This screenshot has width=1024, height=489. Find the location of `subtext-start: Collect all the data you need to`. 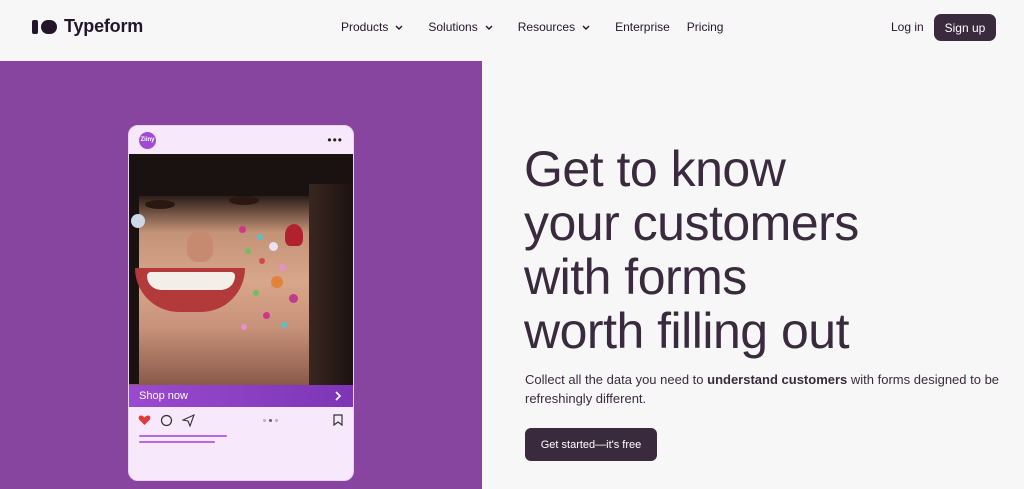

subtext-start: Collect all the data you need to is located at coordinates (616, 379).